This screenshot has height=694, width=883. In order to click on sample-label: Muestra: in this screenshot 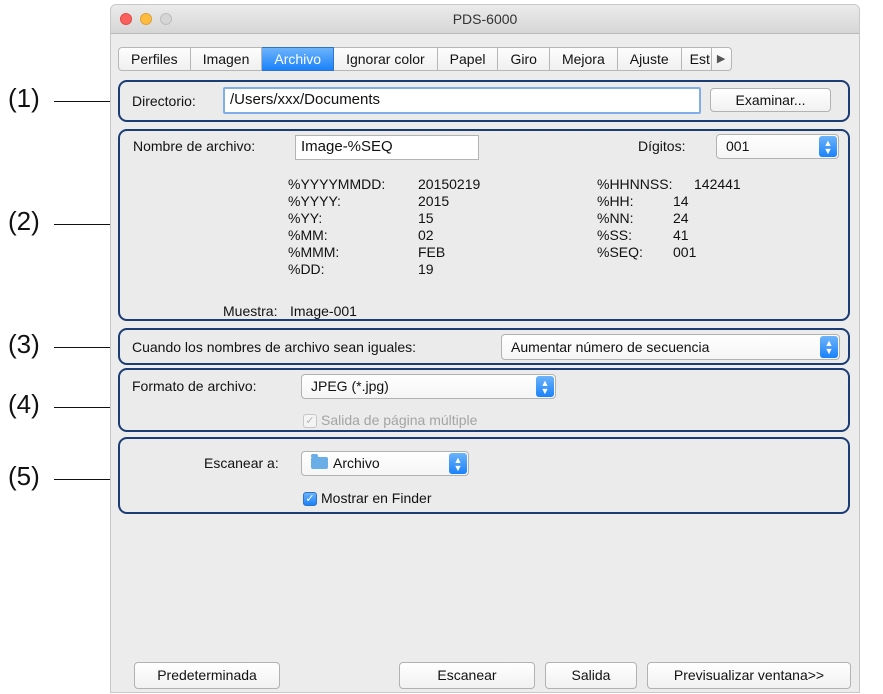, I will do `click(250, 311)`.